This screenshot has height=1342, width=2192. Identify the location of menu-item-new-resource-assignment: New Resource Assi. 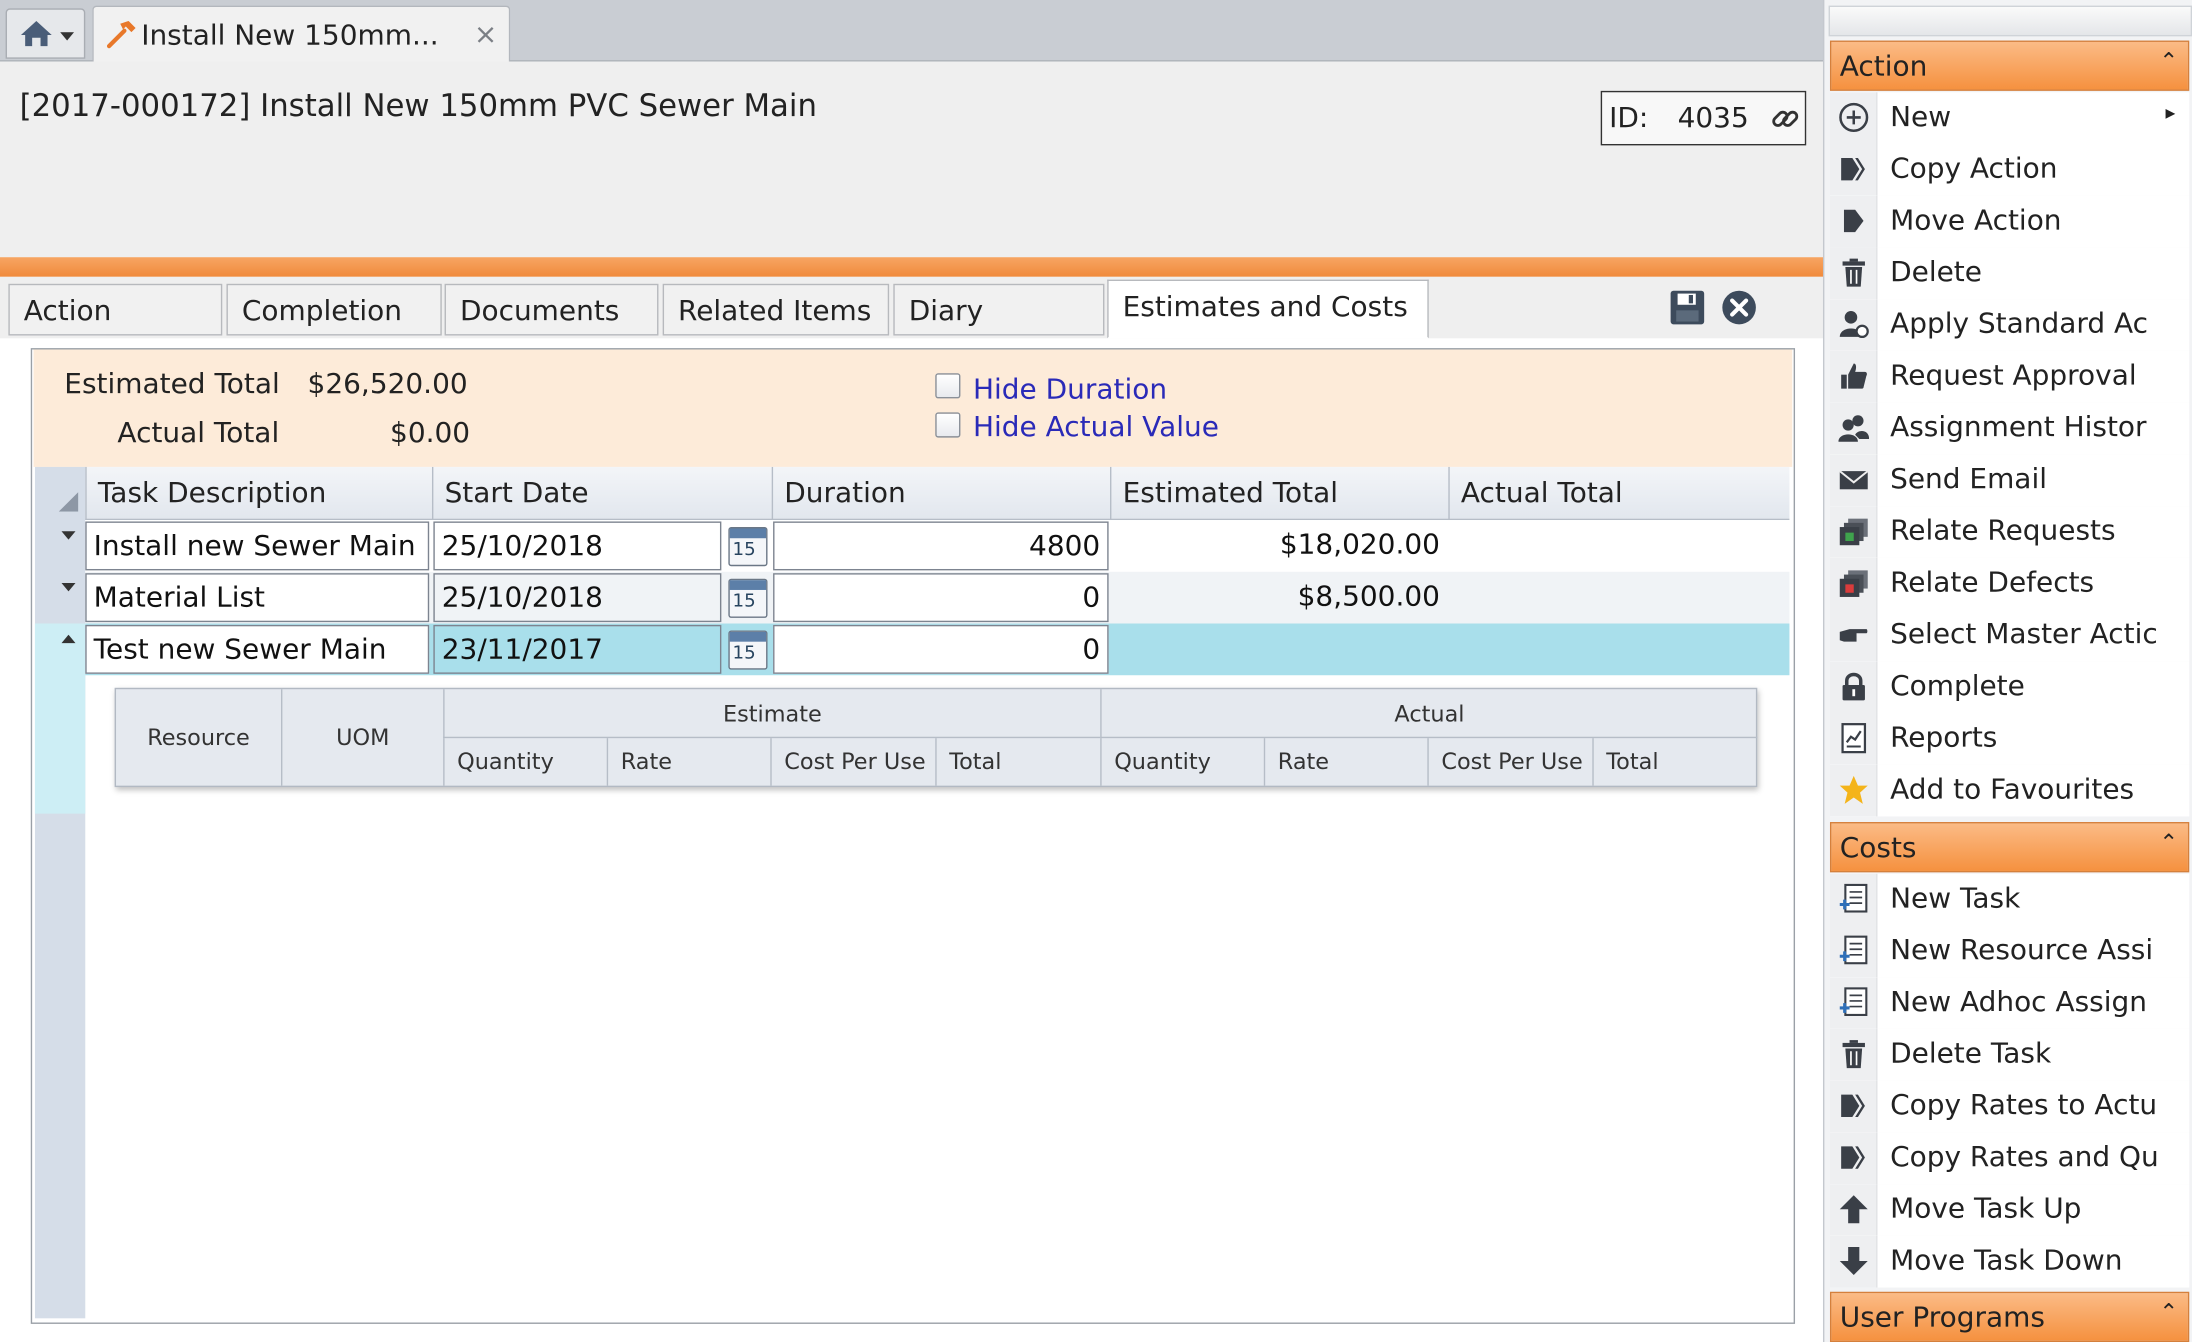
(2009, 951).